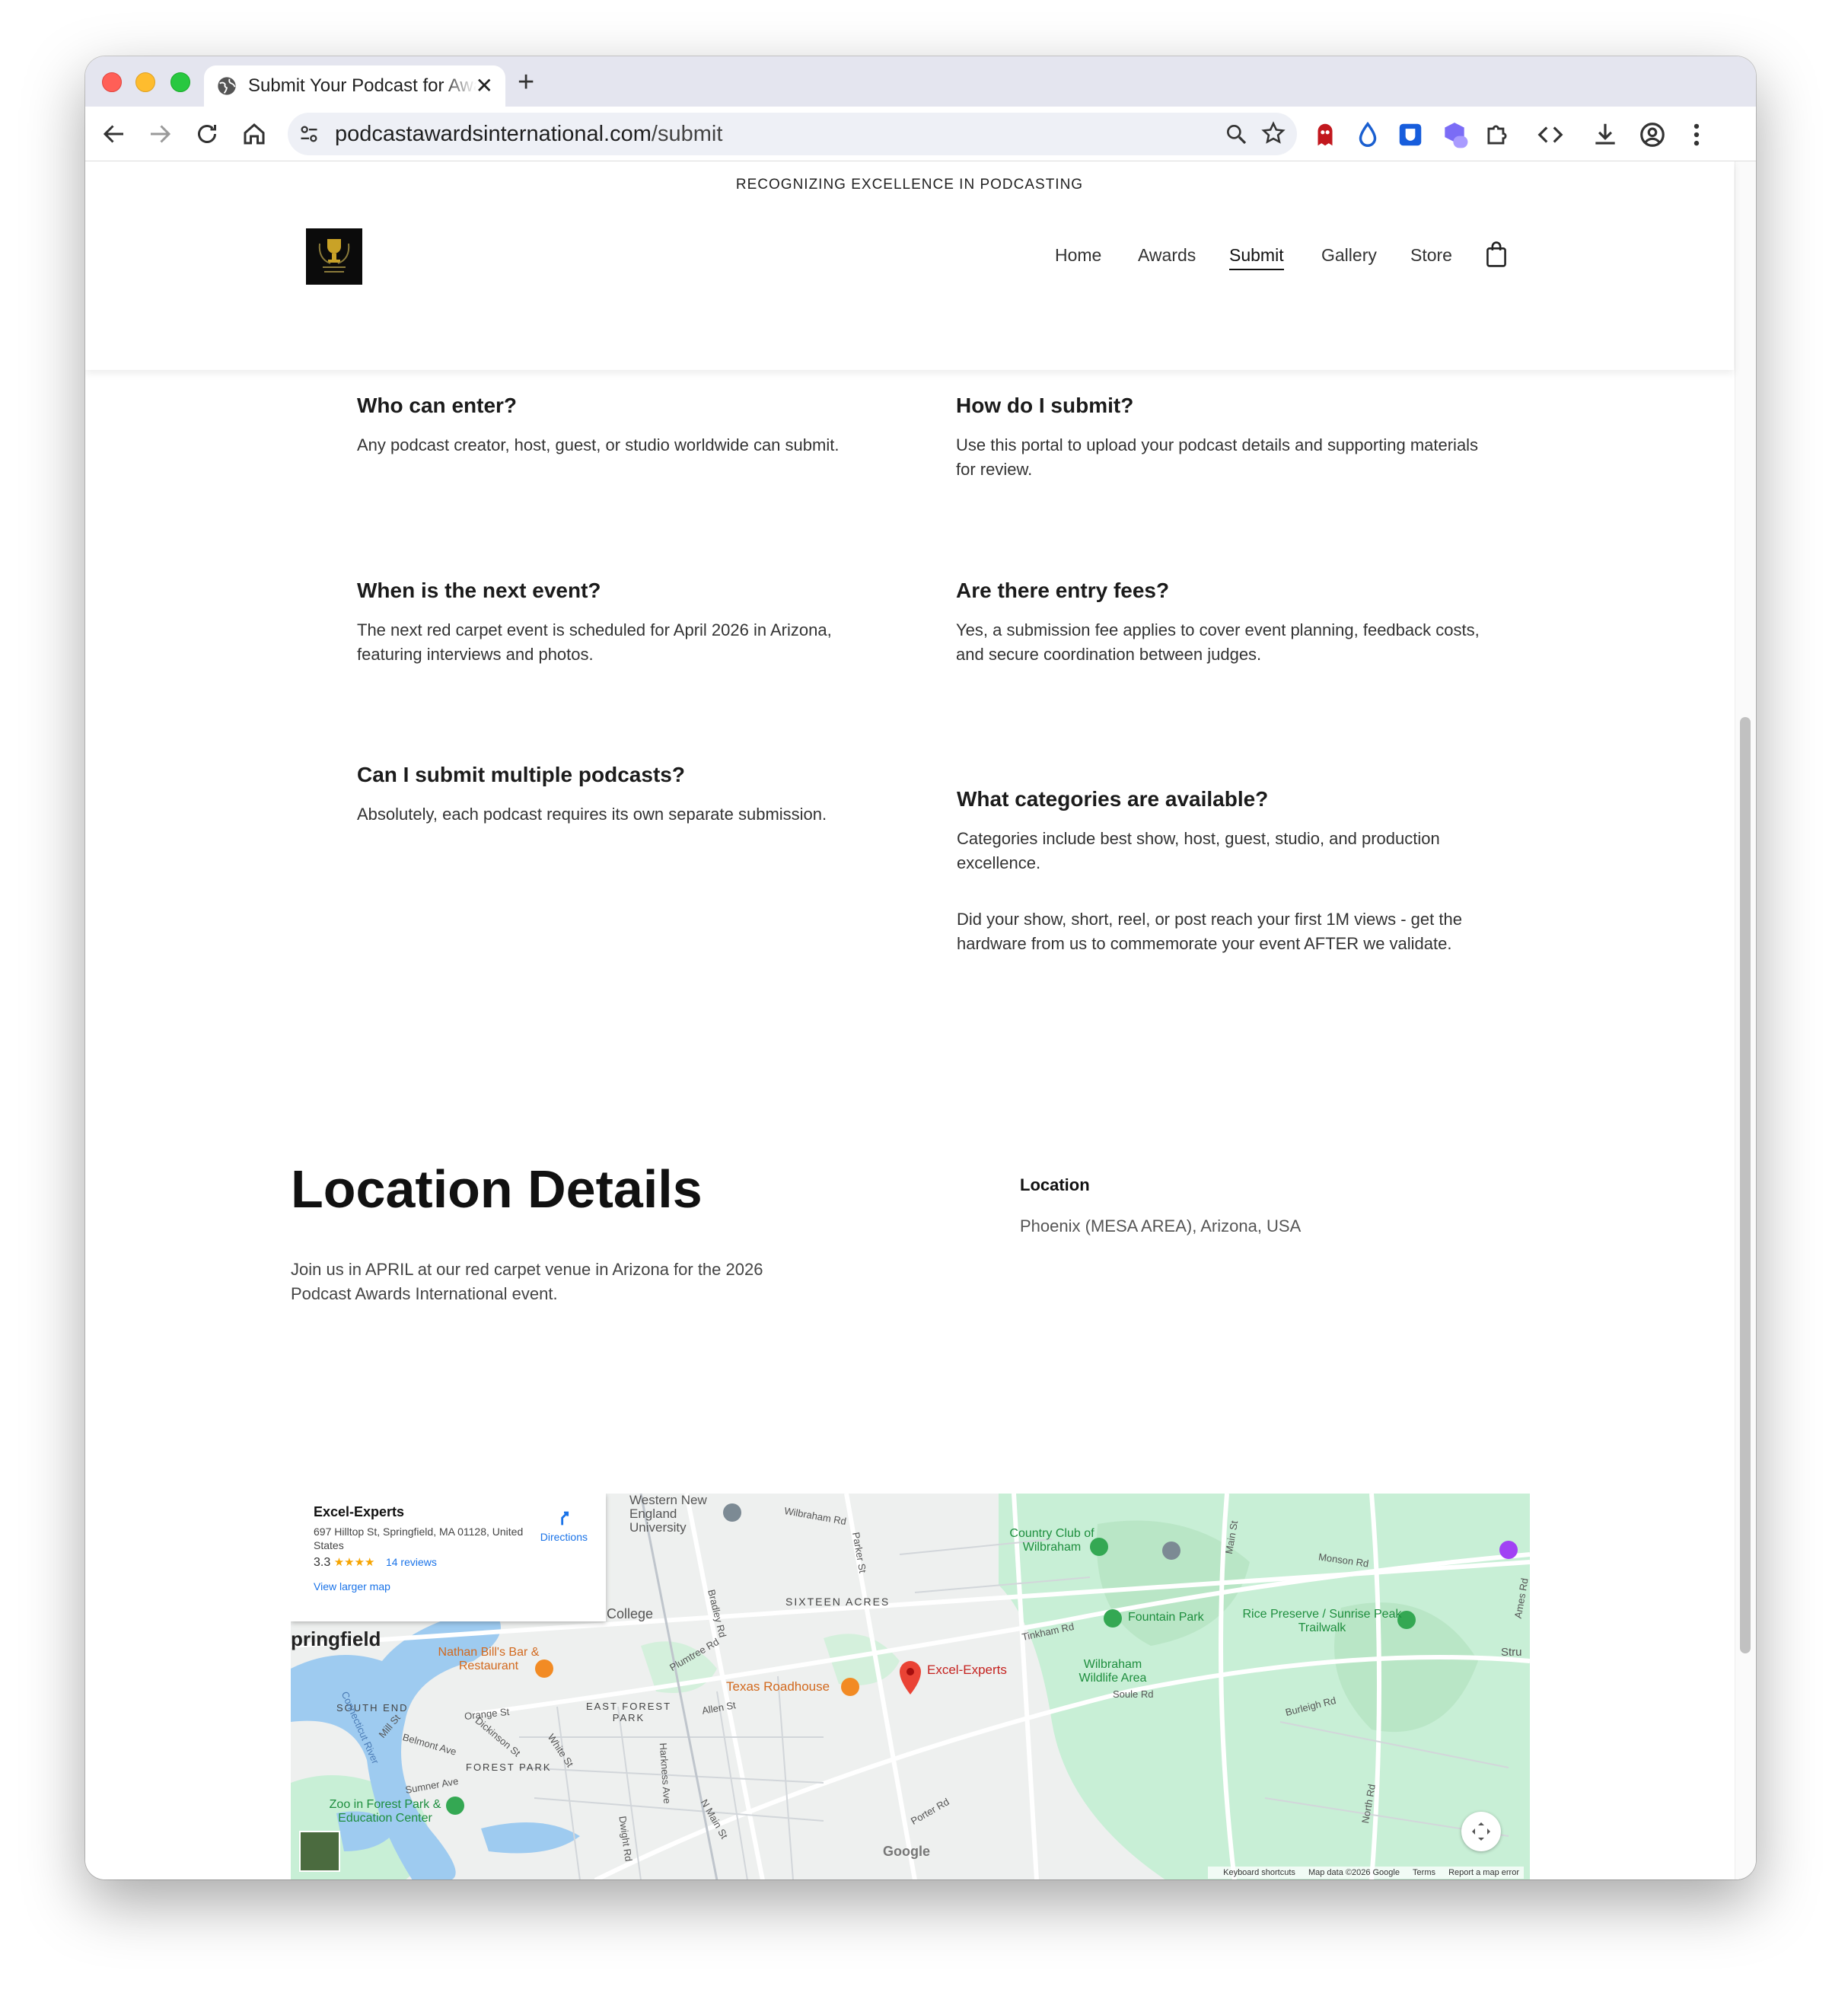 The height and width of the screenshot is (1999, 1848). Describe the element at coordinates (1367, 134) in the screenshot. I see `extension-drop-icon` at that location.